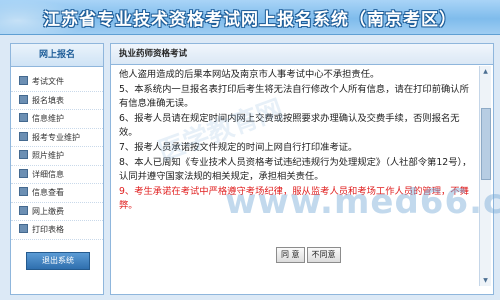 The image size is (500, 300). Describe the element at coordinates (294, 198) in the screenshot. I see `notice-paragraph-warning: 9、考生承诺在考试中严格遵守考场纪律，服从监考人员和考场工作人员的管理，不舞弊。` at that location.